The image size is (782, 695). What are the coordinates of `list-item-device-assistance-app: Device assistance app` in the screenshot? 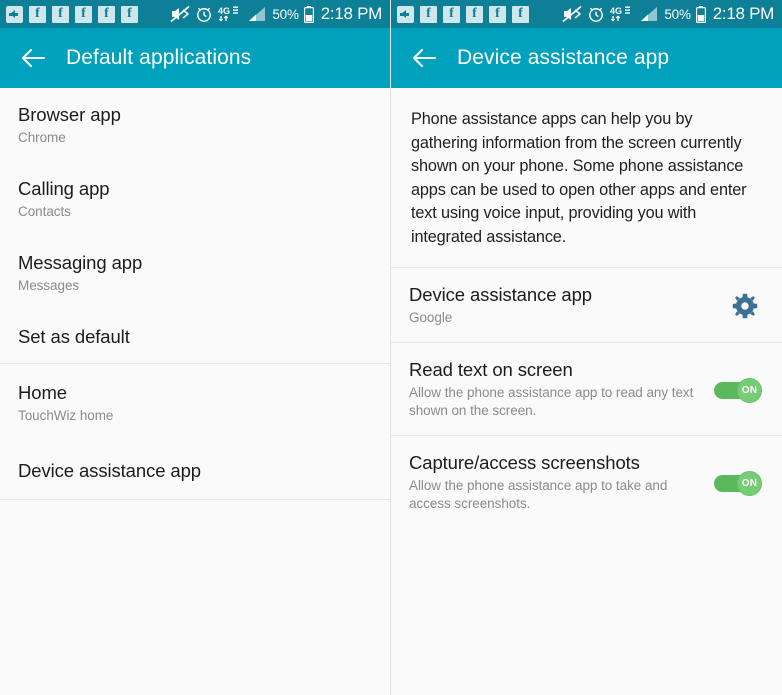 It's located at (195, 470).